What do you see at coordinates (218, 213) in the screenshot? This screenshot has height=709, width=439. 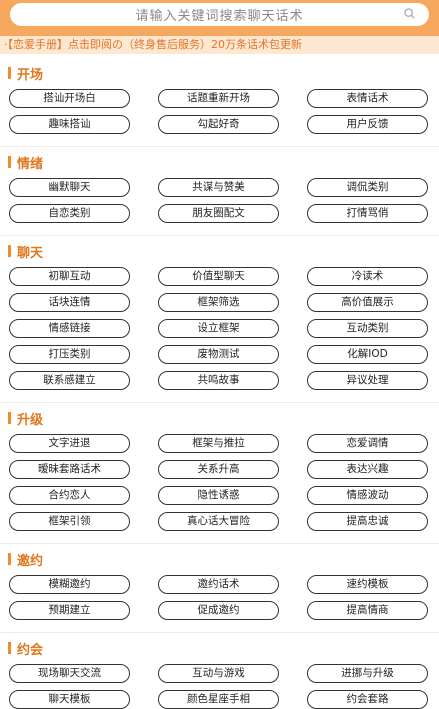 I see `tag-button: 朋友圈配文` at bounding box center [218, 213].